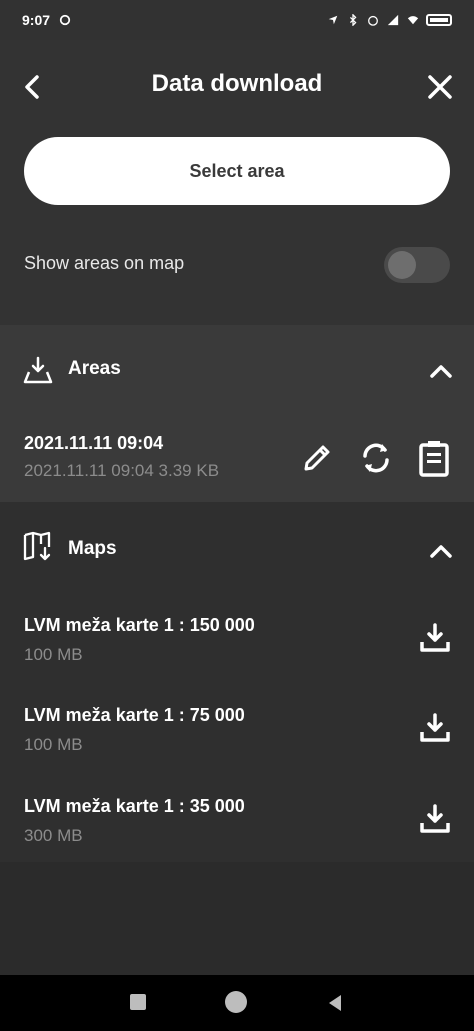 Image resolution: width=474 pixels, height=1031 pixels. I want to click on show-areas-toggle, so click(417, 265).